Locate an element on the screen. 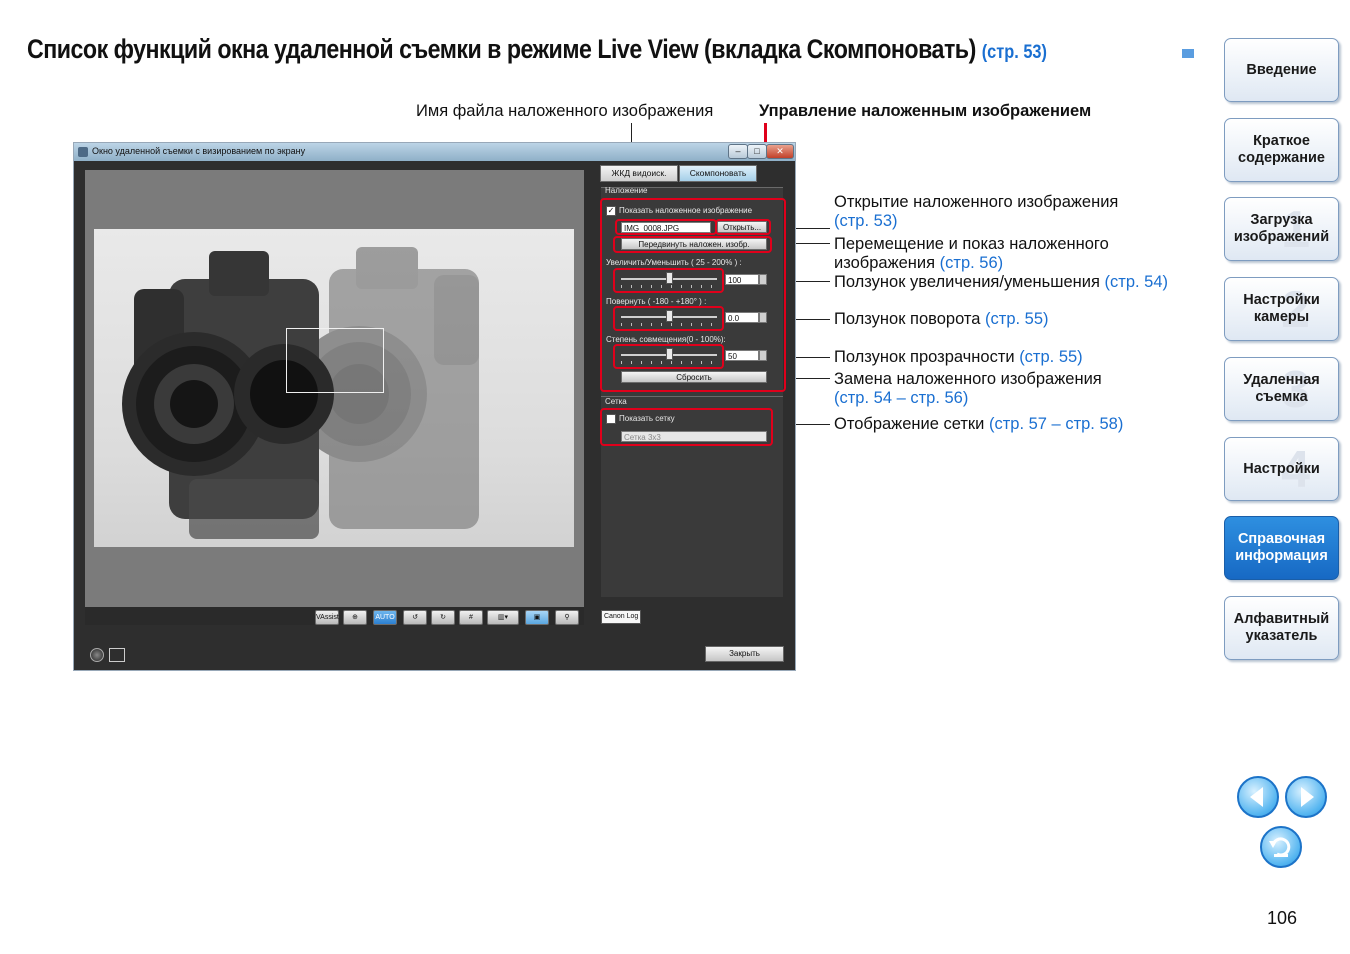  page-number: 106 is located at coordinates (1282, 918).